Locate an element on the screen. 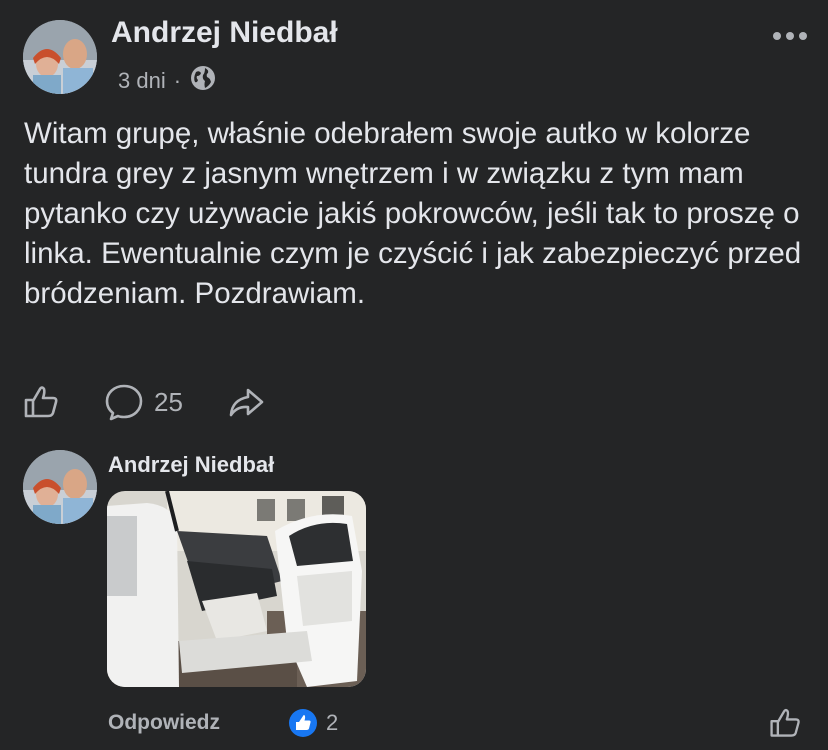  comment-author-avatar is located at coordinates (60, 487).